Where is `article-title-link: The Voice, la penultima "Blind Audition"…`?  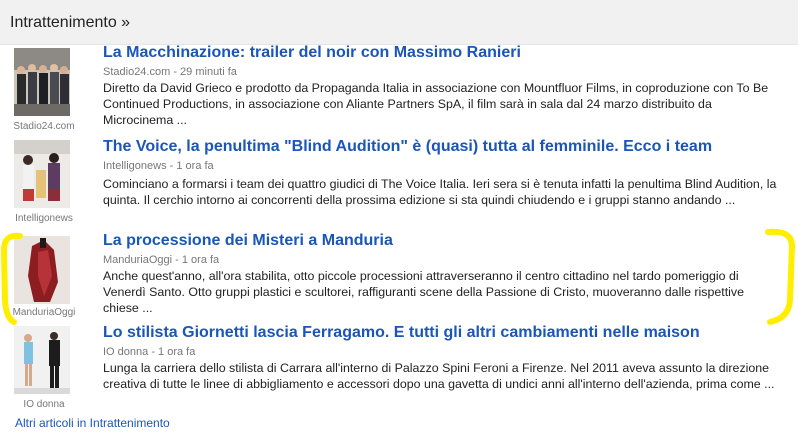
article-title-link: The Voice, la penultima "Blind Audition"… is located at coordinates (407, 147).